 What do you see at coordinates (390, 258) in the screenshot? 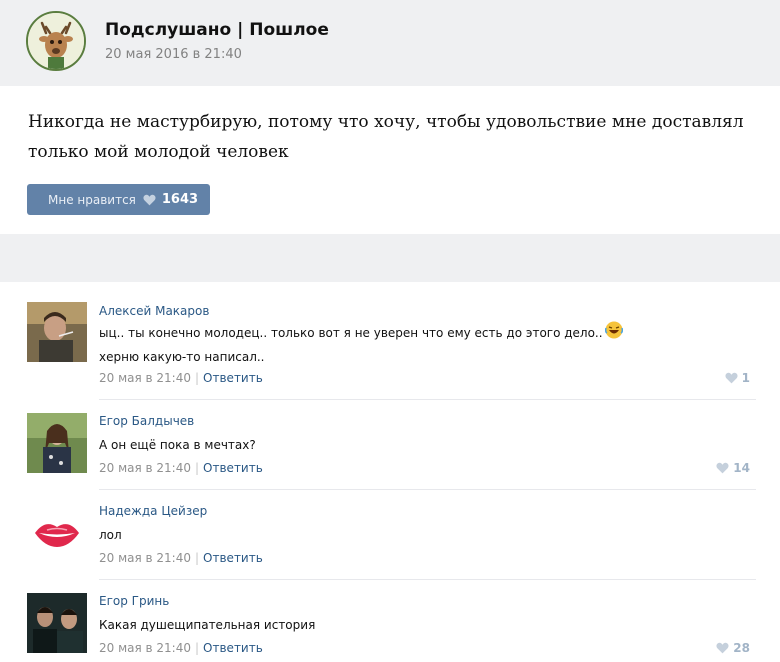
I see `section-divider` at bounding box center [390, 258].